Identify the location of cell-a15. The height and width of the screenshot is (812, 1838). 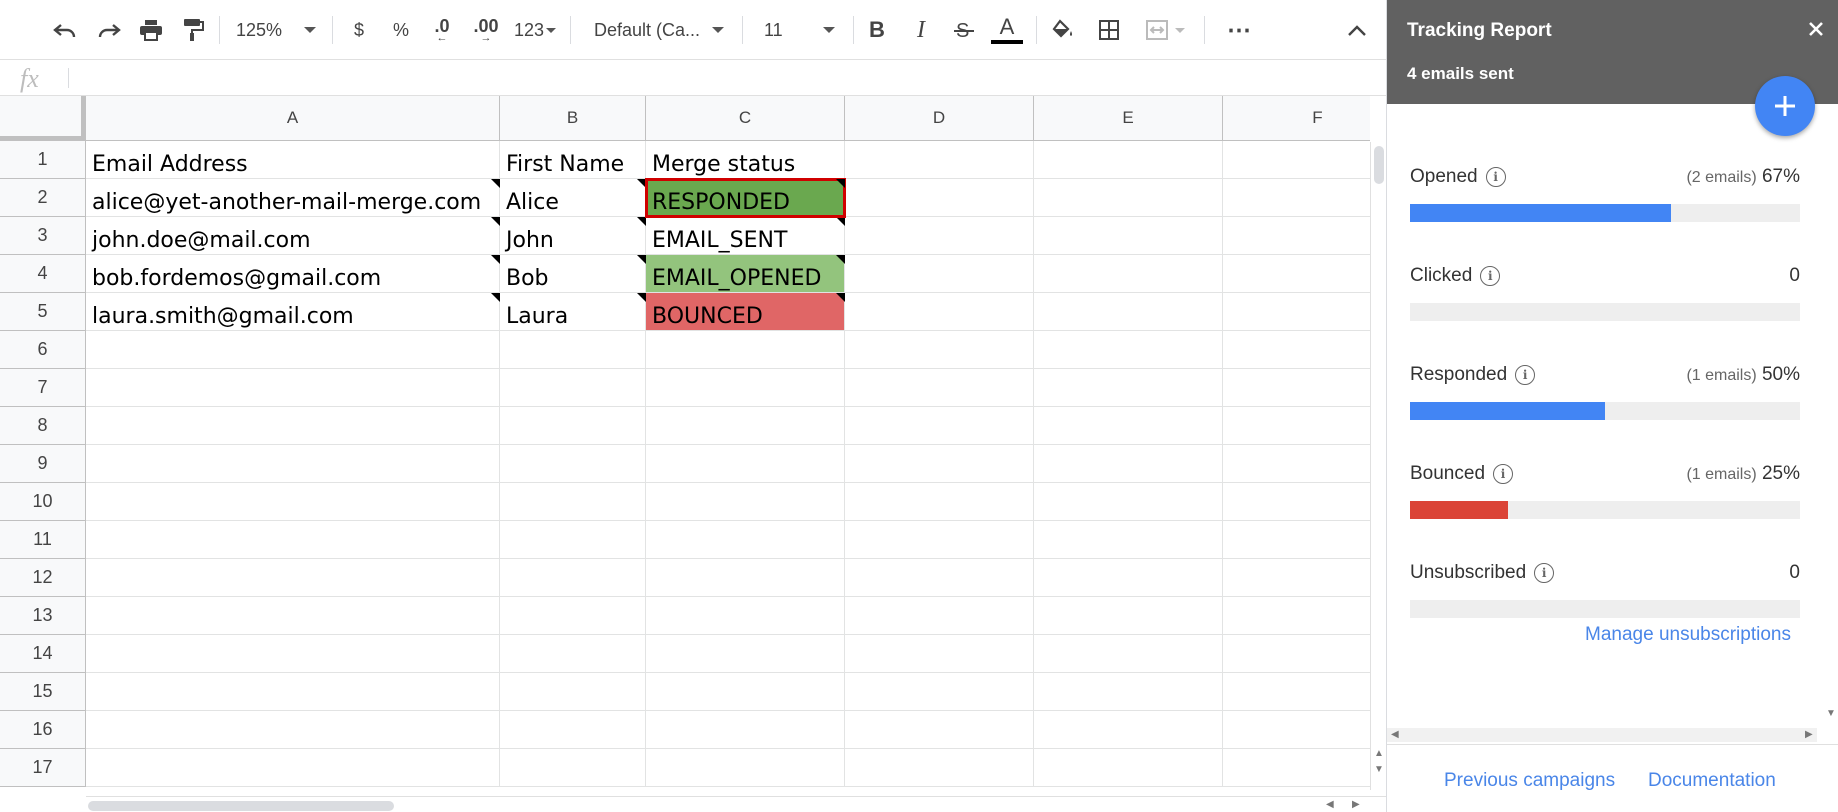
(293, 692).